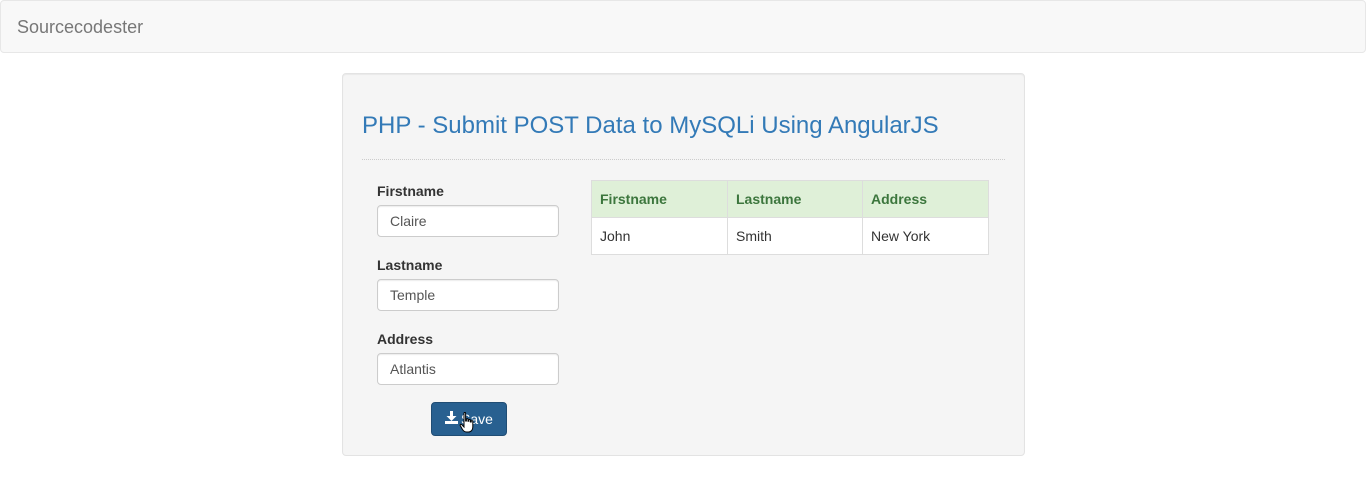 This screenshot has height=501, width=1366. I want to click on firstname-label: Firstname, so click(410, 191).